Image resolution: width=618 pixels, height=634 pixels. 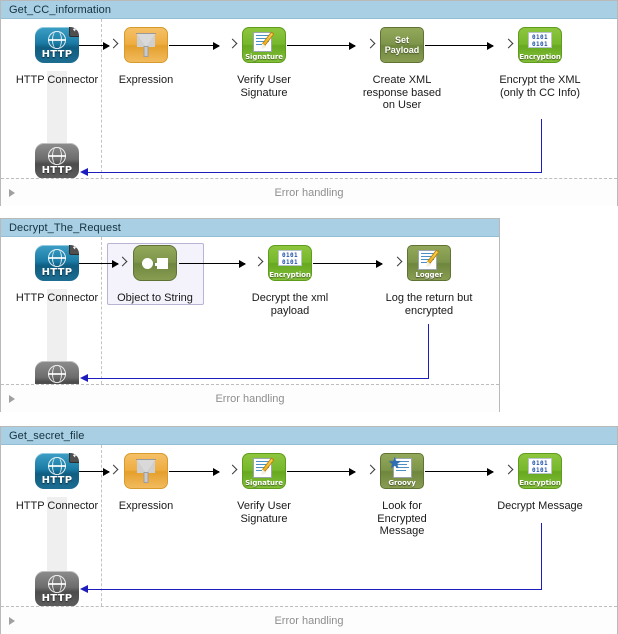 What do you see at coordinates (155, 298) in the screenshot?
I see `node-label: Object to String` at bounding box center [155, 298].